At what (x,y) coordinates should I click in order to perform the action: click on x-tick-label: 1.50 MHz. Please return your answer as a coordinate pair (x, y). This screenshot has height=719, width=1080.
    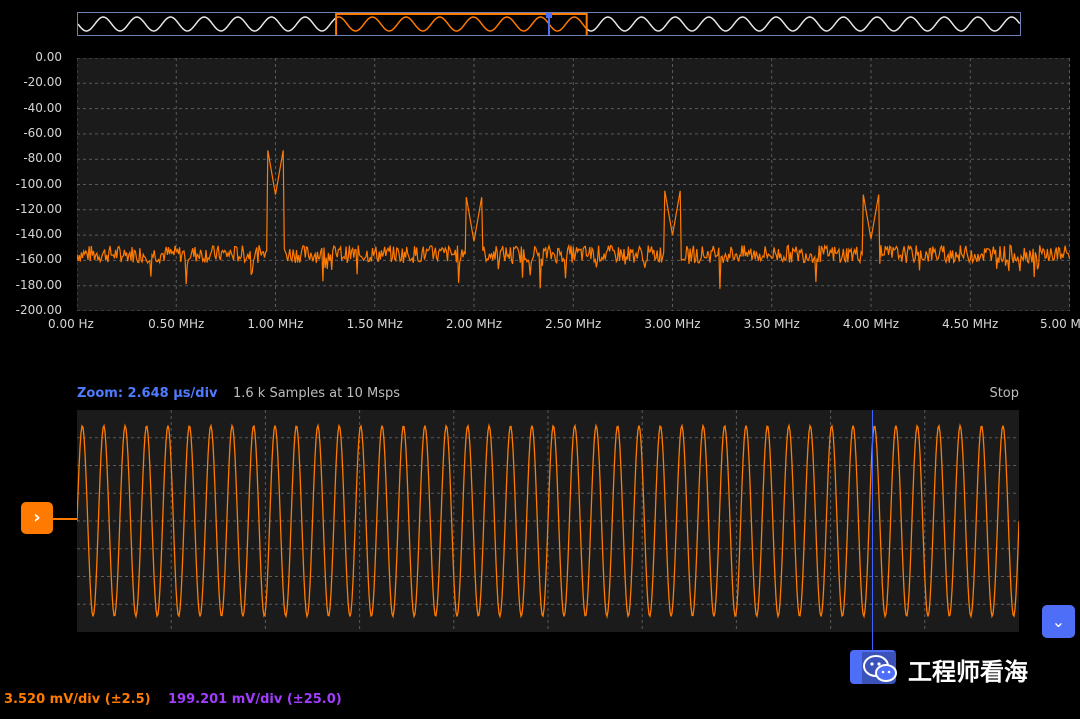
    Looking at the image, I should click on (374, 324).